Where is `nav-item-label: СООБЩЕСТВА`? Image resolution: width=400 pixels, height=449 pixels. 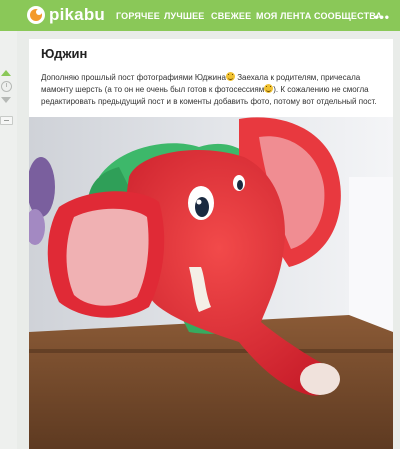 nav-item-label: СООБЩЕСТВА is located at coordinates (348, 15).